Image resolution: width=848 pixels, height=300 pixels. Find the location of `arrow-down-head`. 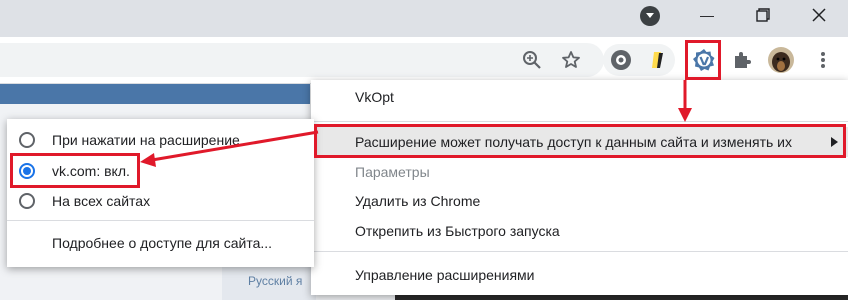

arrow-down-head is located at coordinates (685, 115).